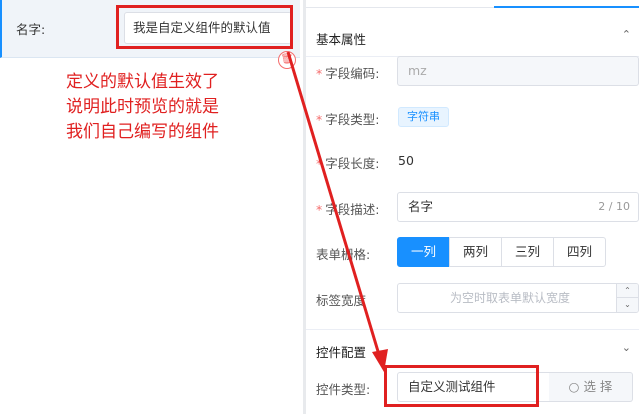 The height and width of the screenshot is (414, 639). I want to click on char-counter: 2 / 10, so click(614, 206).